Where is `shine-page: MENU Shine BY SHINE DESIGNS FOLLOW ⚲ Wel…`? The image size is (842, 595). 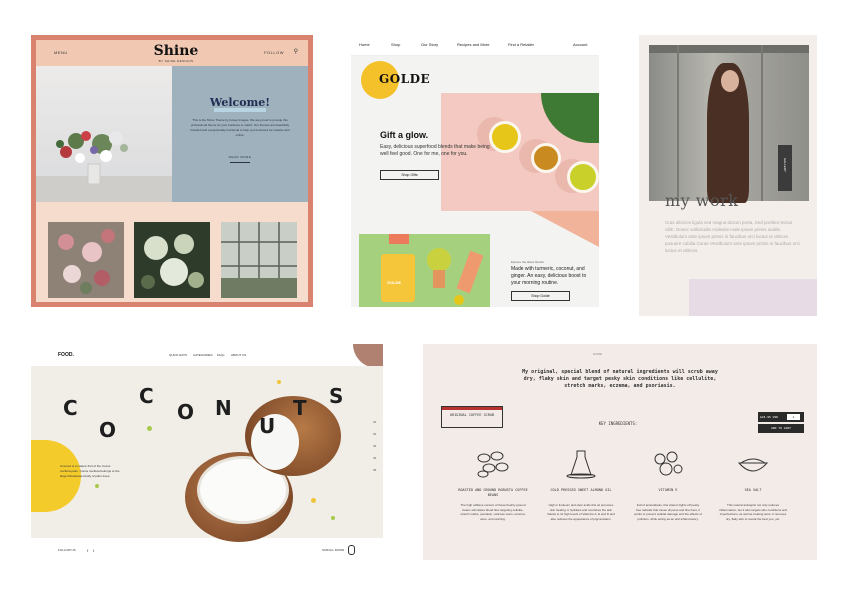 shine-page: MENU Shine BY SHINE DESIGNS FOLLOW ⚲ Wel… is located at coordinates (172, 171).